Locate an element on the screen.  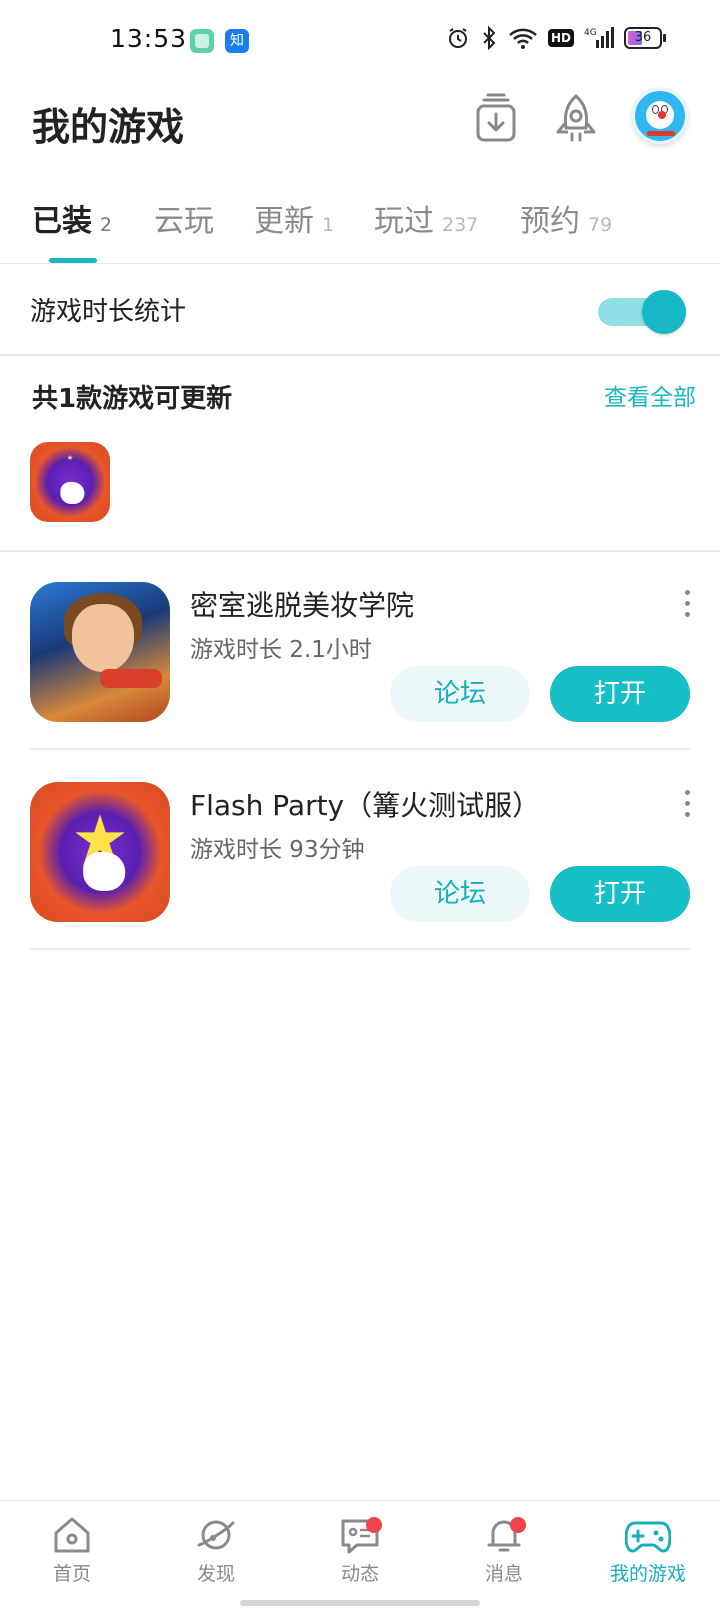
signal-icon: 4G is located at coordinates (599, 37).